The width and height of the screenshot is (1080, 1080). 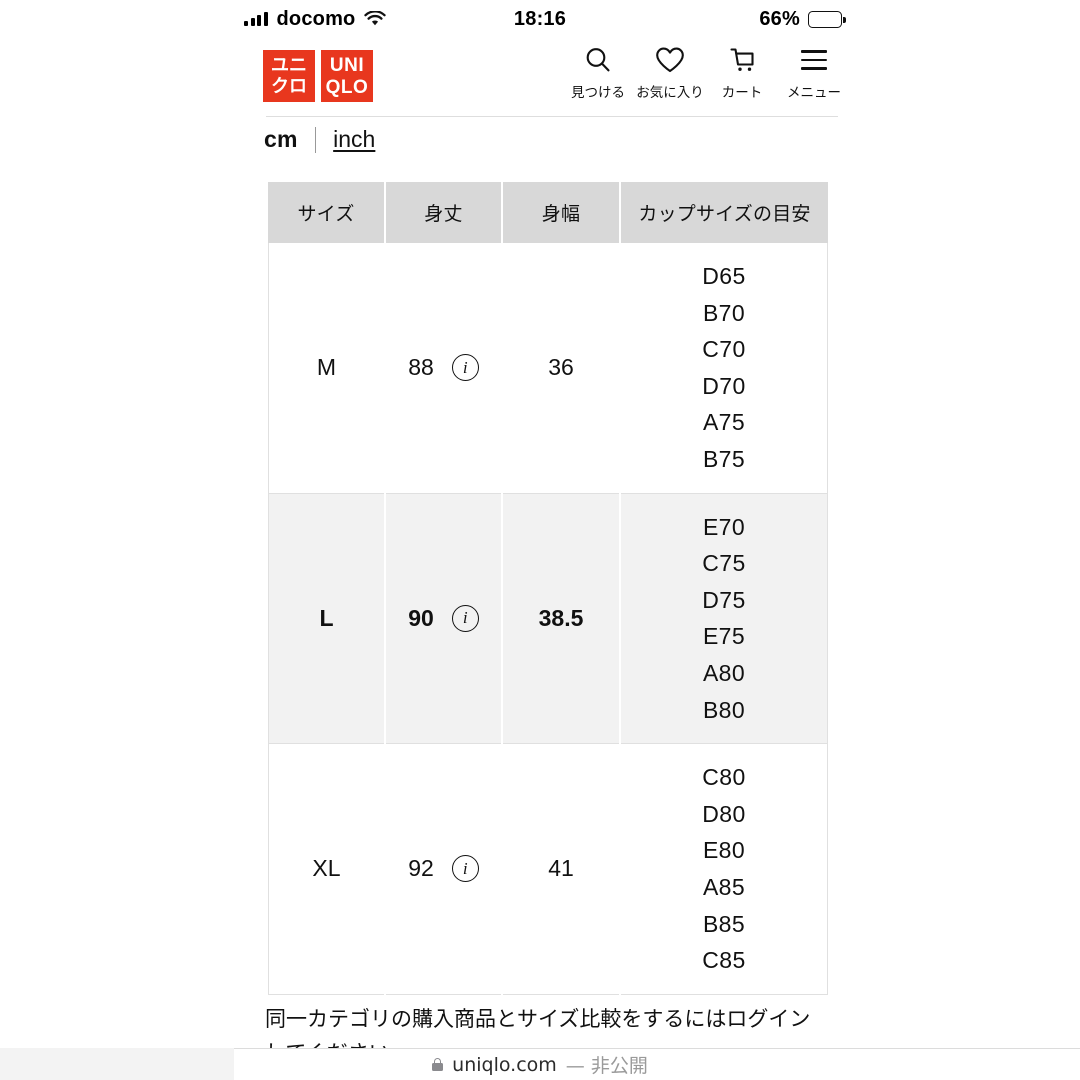 What do you see at coordinates (814, 60) in the screenshot?
I see `menu-icon` at bounding box center [814, 60].